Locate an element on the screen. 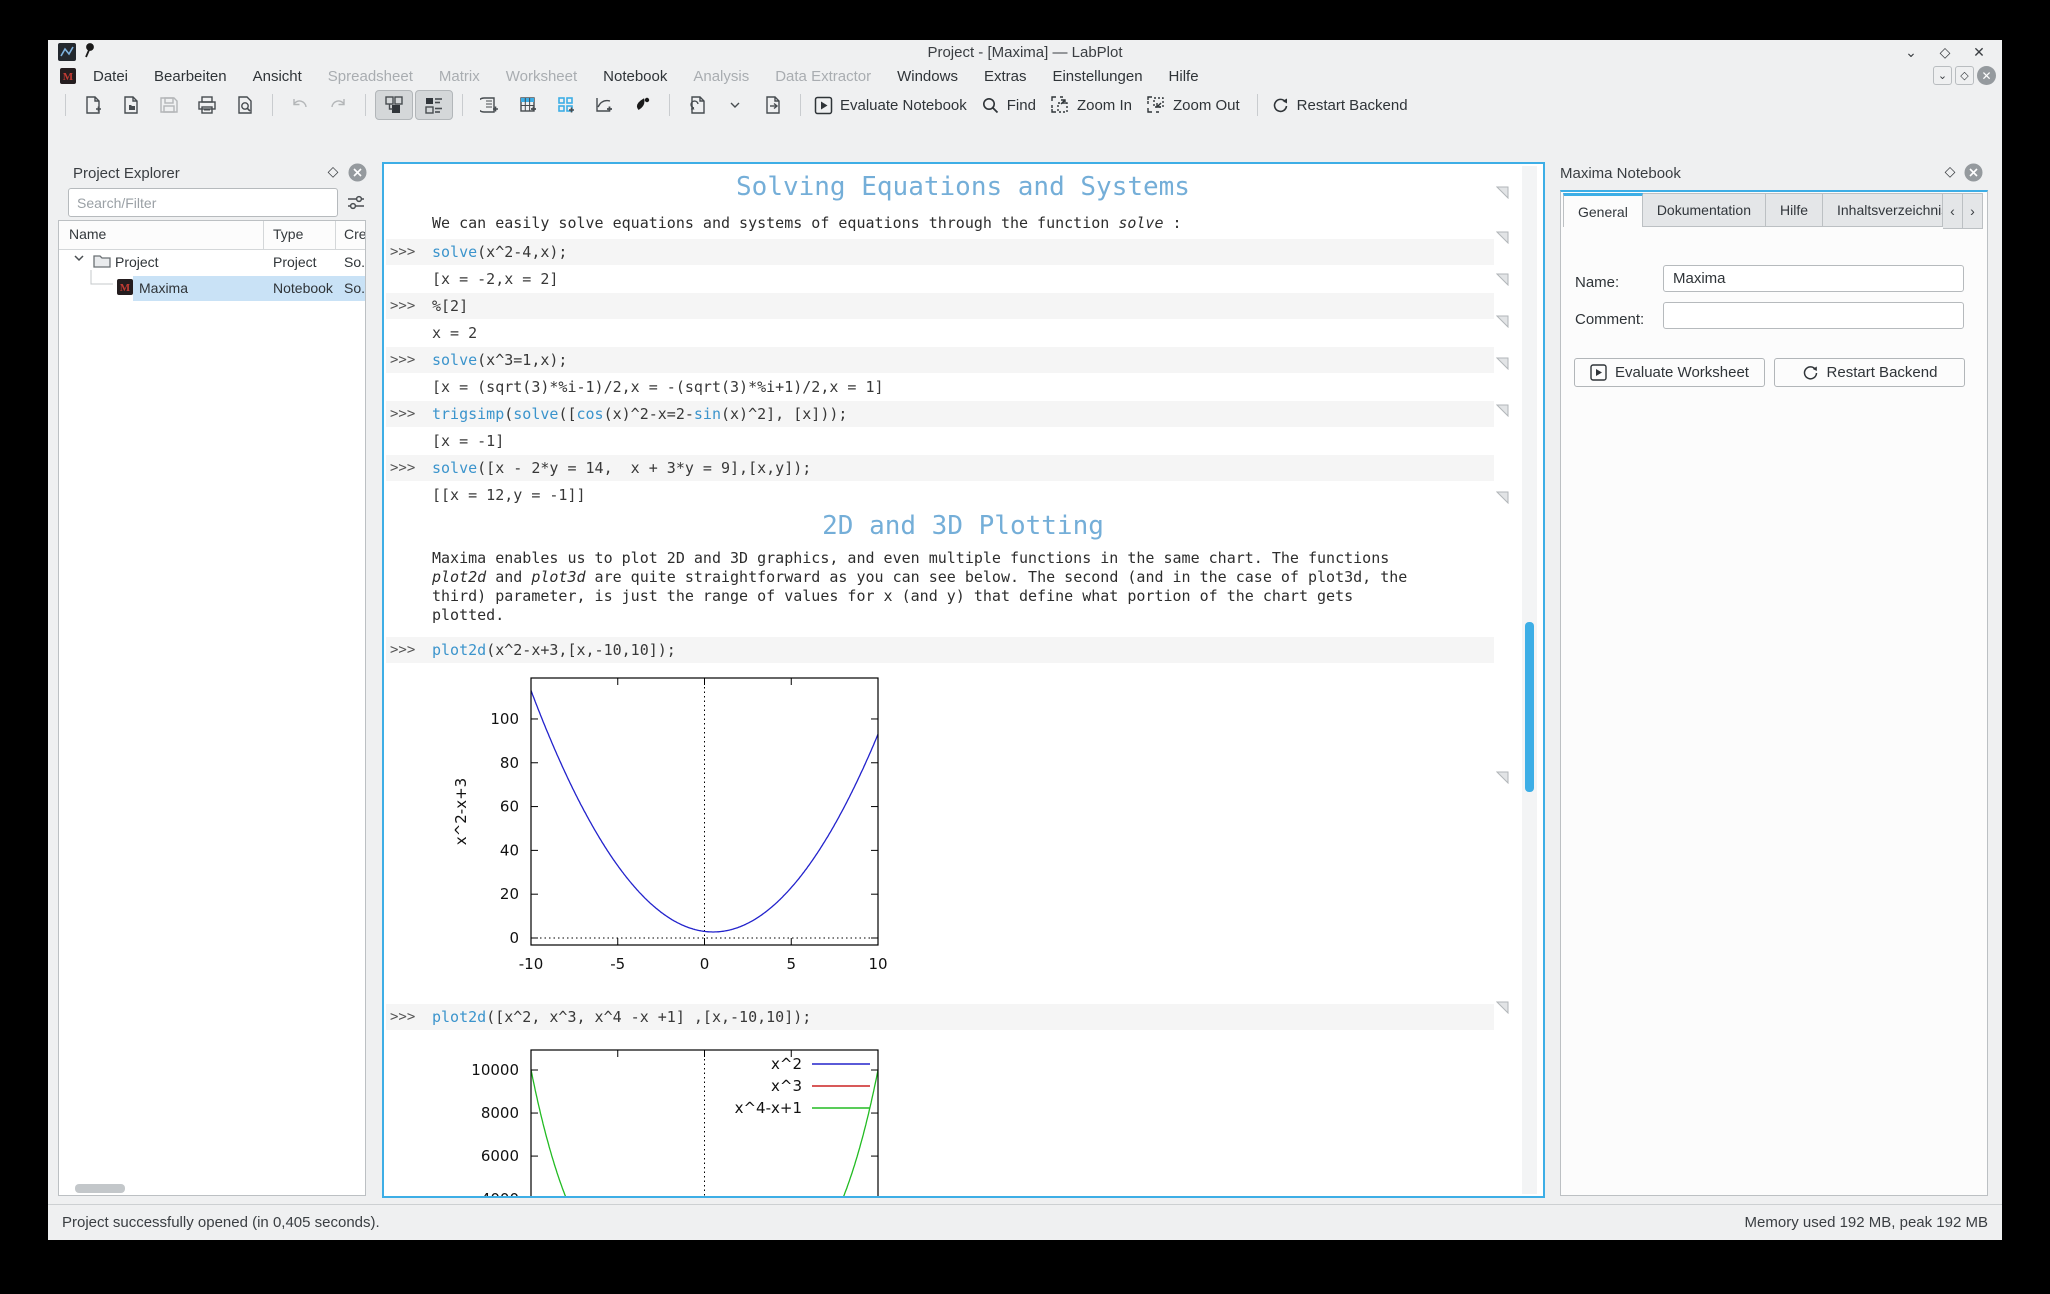  new-matrix-button is located at coordinates (566, 105).